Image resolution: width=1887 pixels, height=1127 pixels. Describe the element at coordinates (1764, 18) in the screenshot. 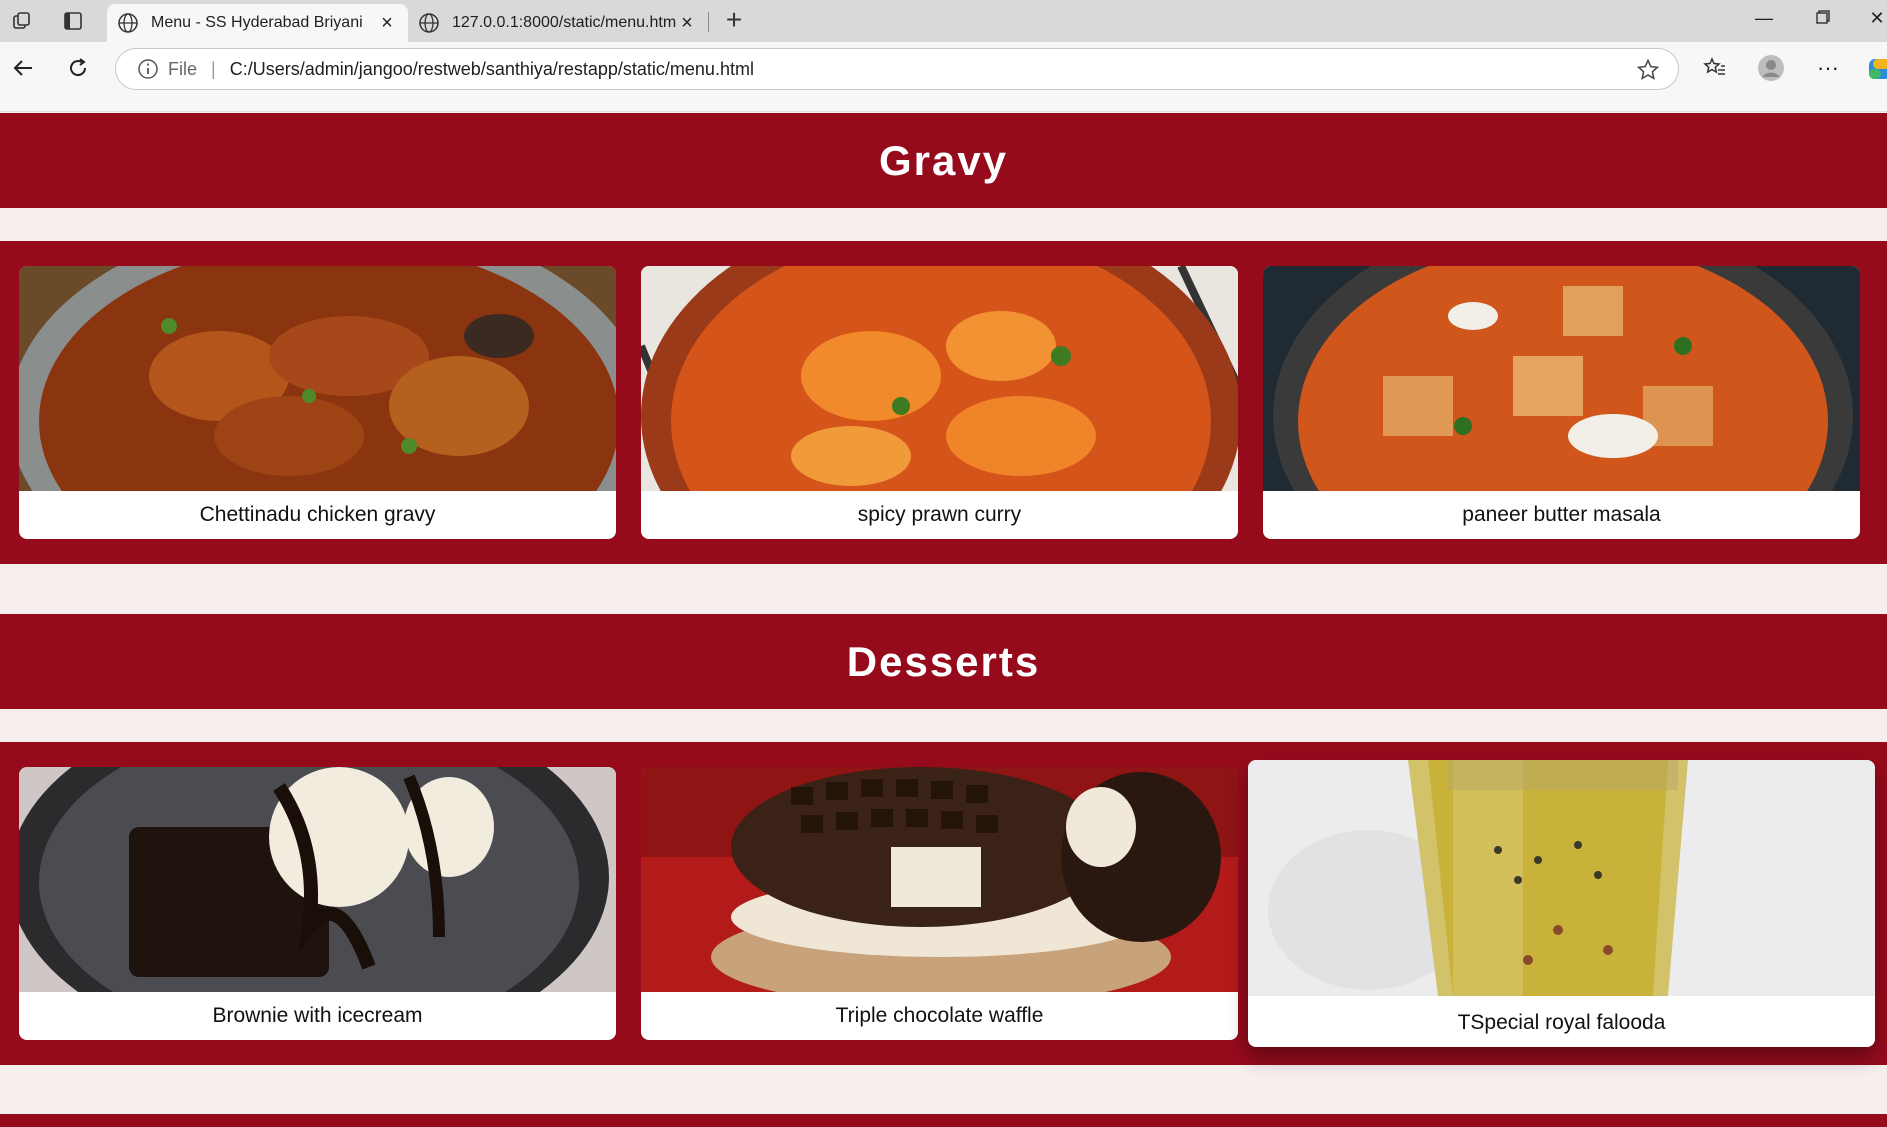

I see `minimize-icon: —` at that location.